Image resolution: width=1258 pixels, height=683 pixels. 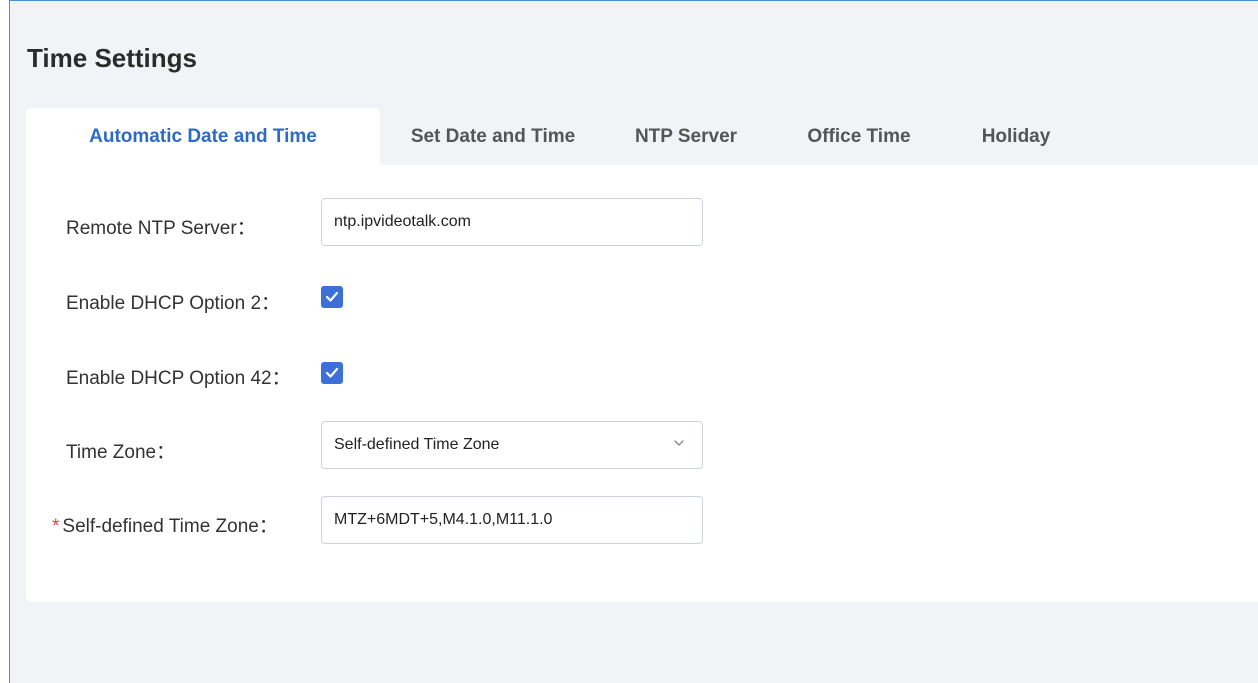 I want to click on required-marker: *, so click(x=56, y=526).